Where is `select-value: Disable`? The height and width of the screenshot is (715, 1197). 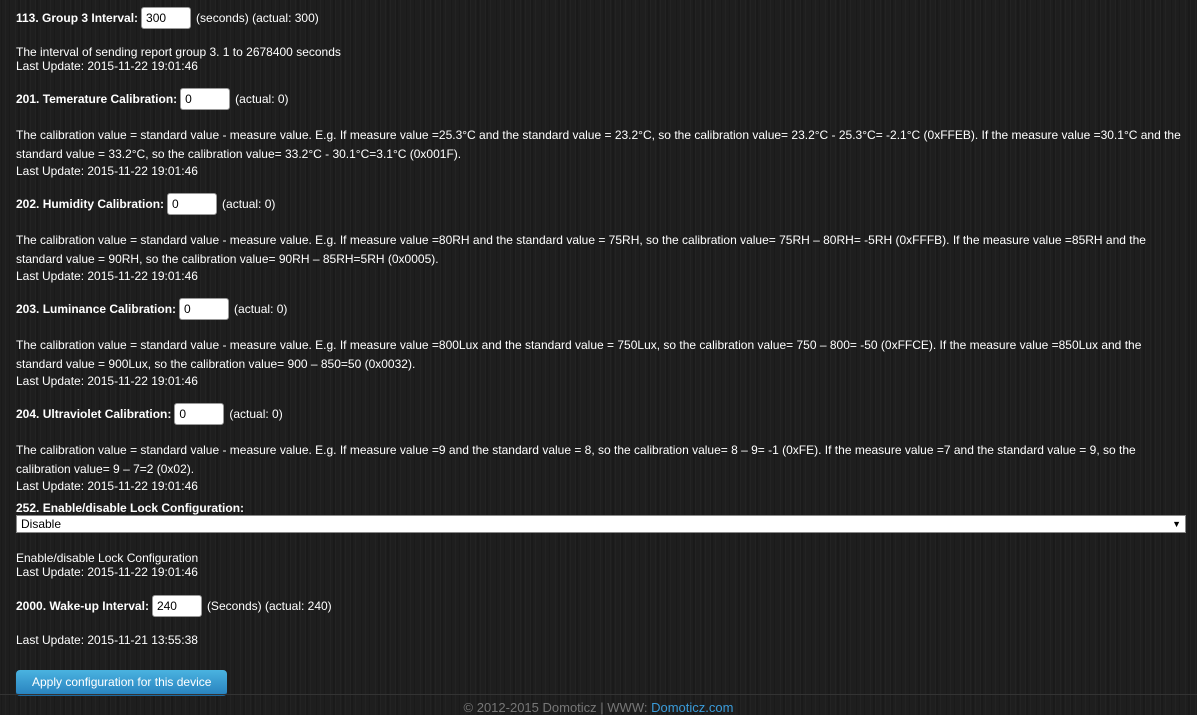 select-value: Disable is located at coordinates (41, 524).